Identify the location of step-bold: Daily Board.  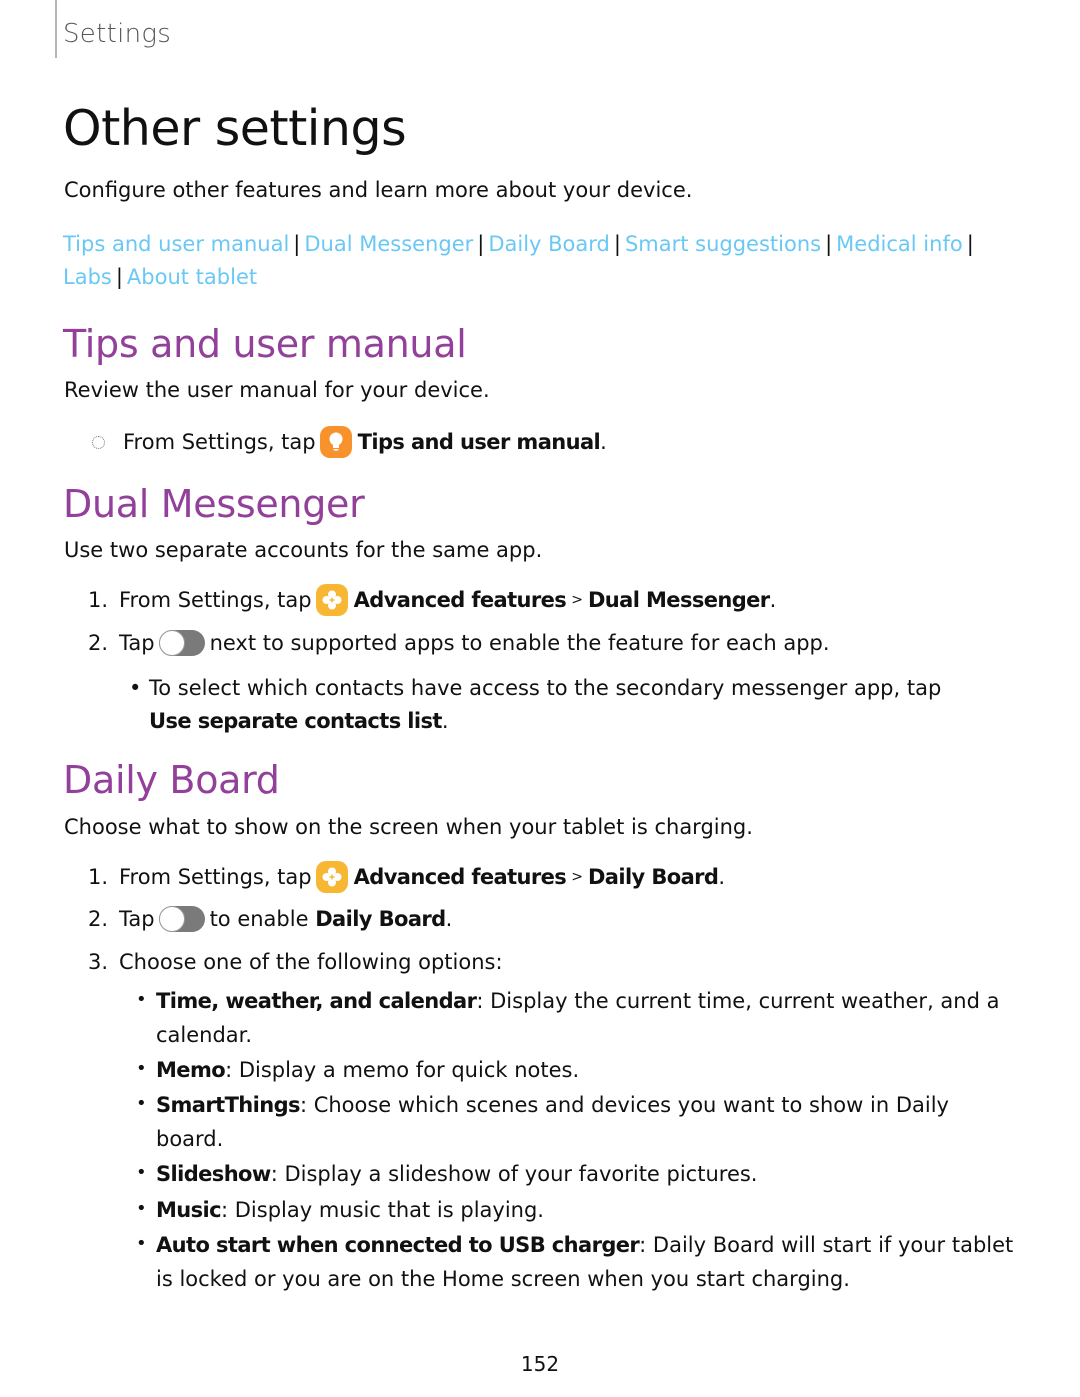
(380, 919).